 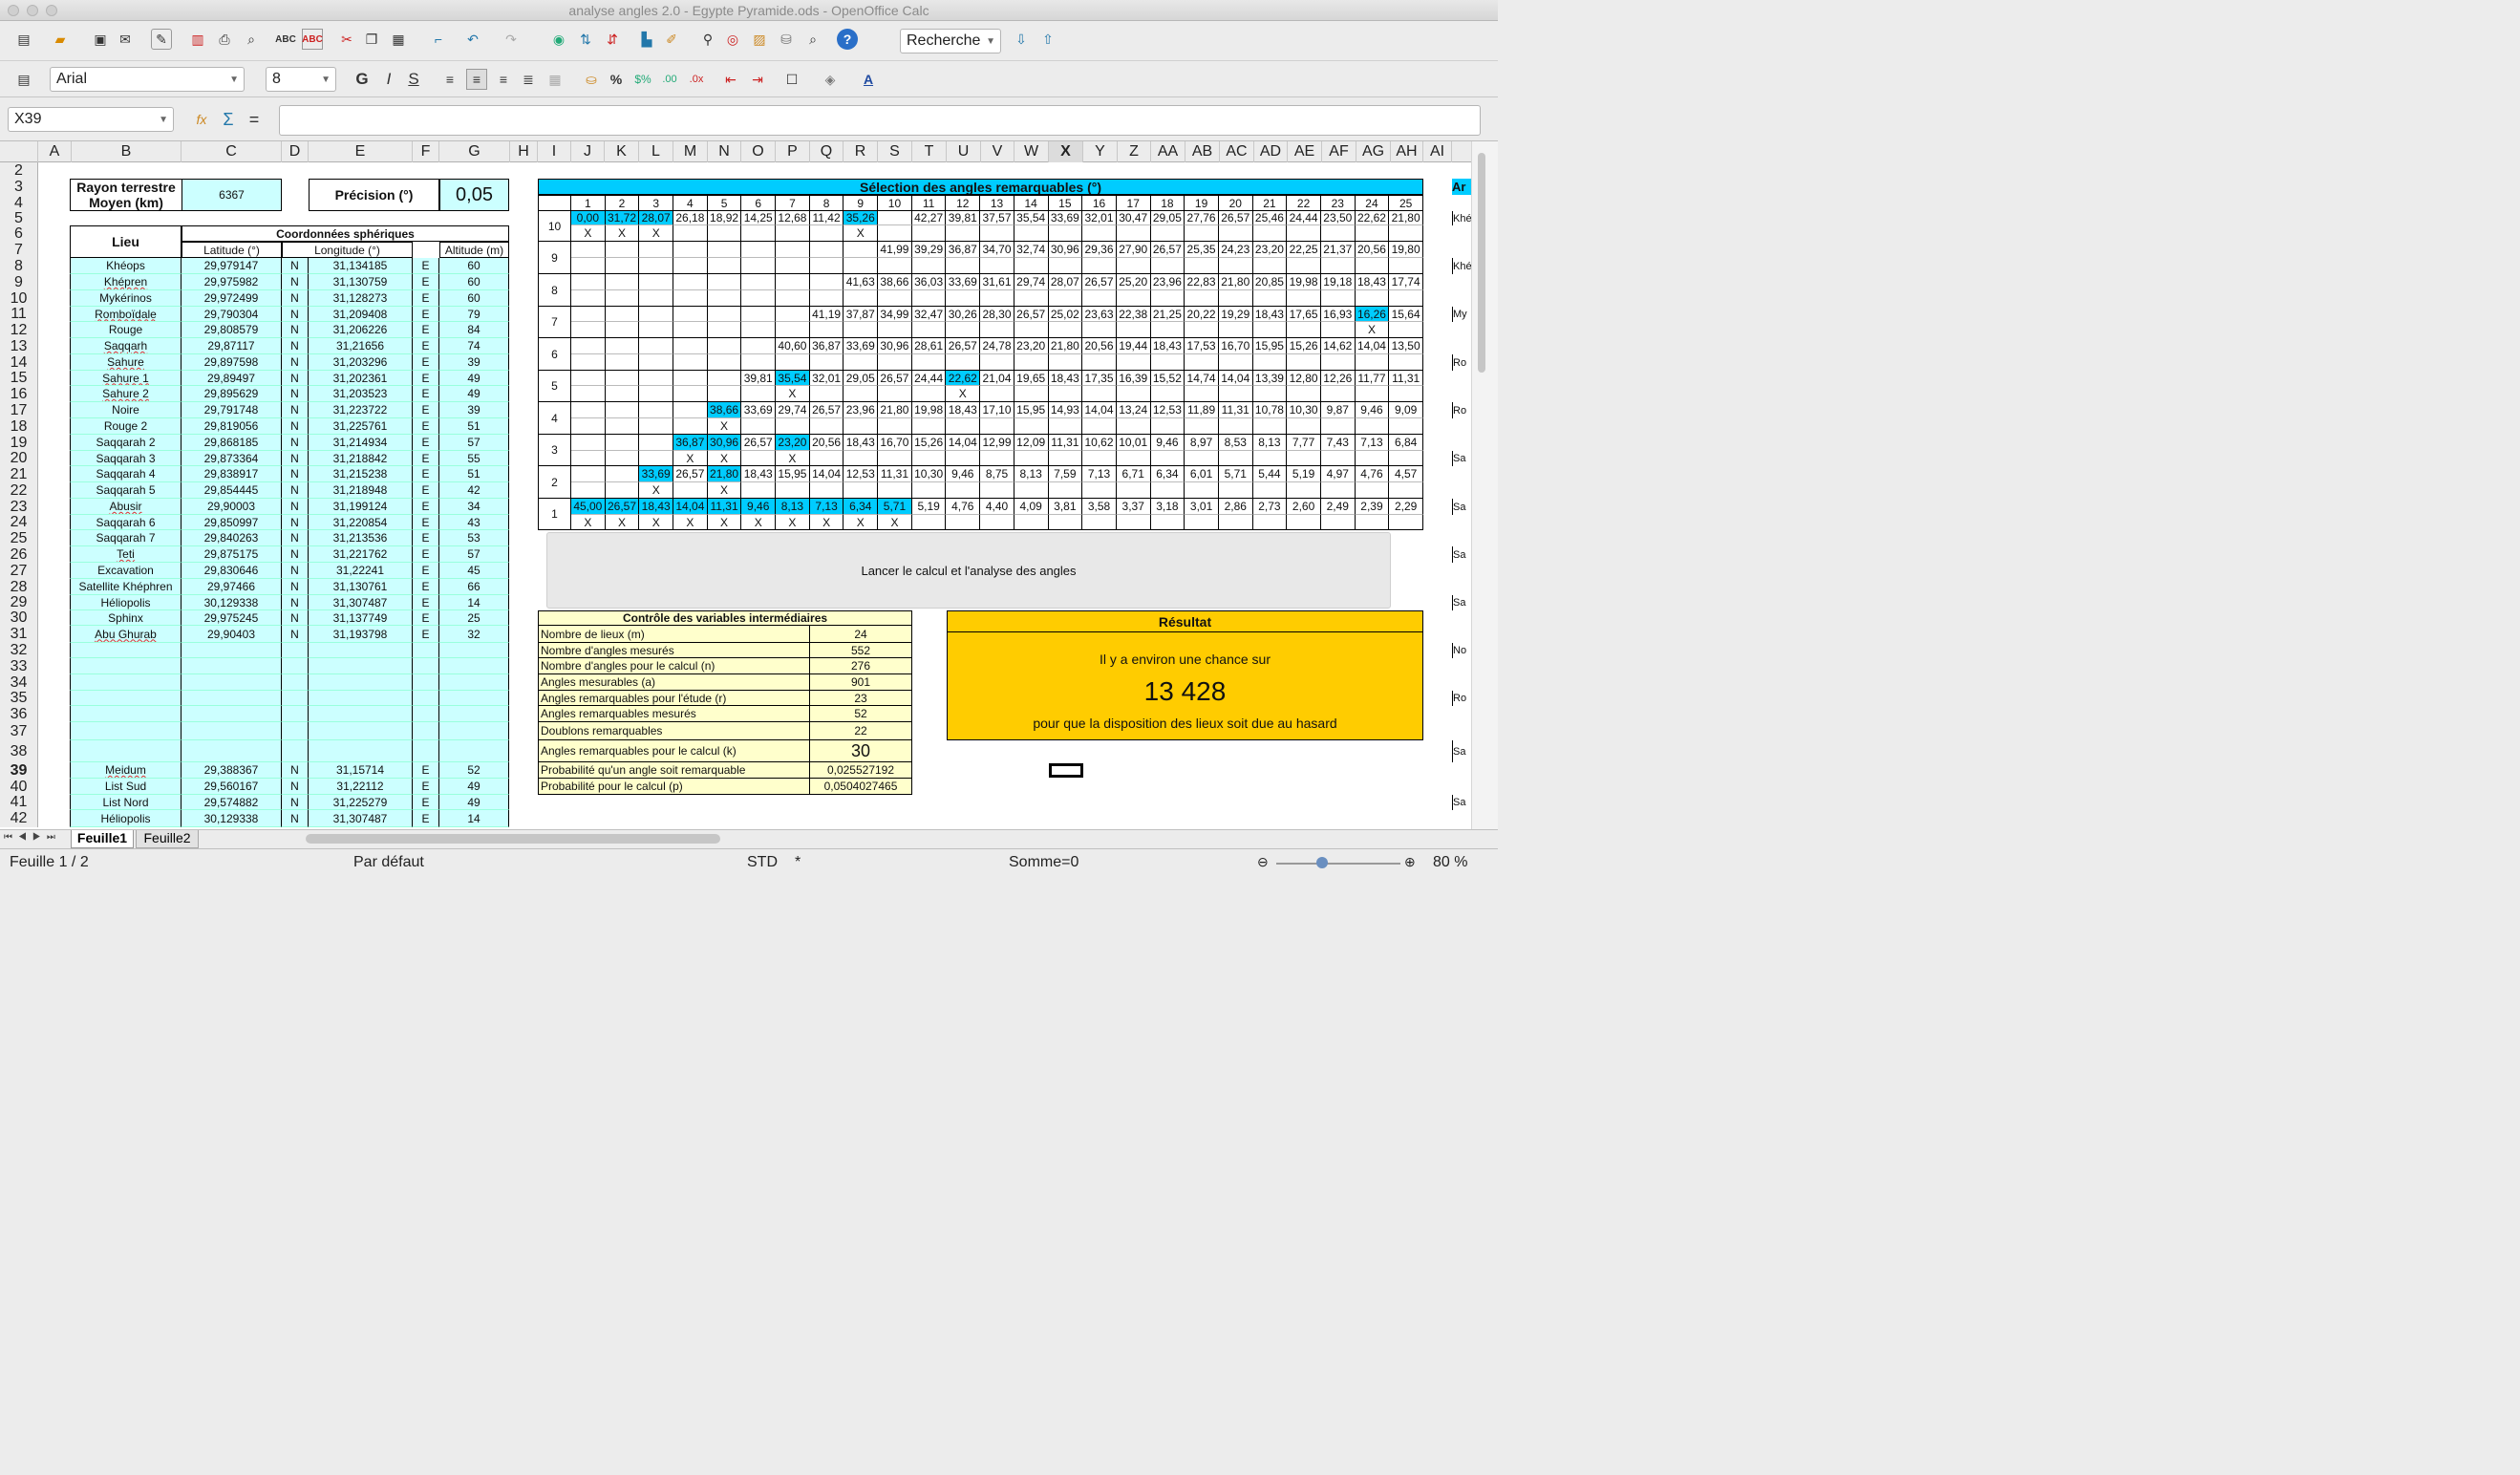 What do you see at coordinates (24, 79) in the screenshot?
I see `styles-icon: ▤` at bounding box center [24, 79].